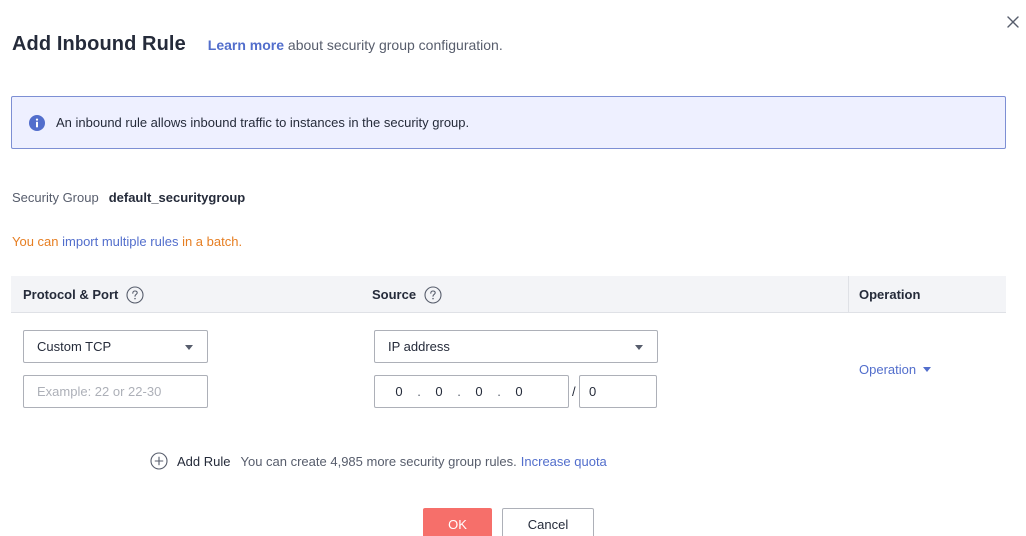 This screenshot has width=1026, height=536. Describe the element at coordinates (593, 391) in the screenshot. I see `subnet-mask-value: 0` at that location.